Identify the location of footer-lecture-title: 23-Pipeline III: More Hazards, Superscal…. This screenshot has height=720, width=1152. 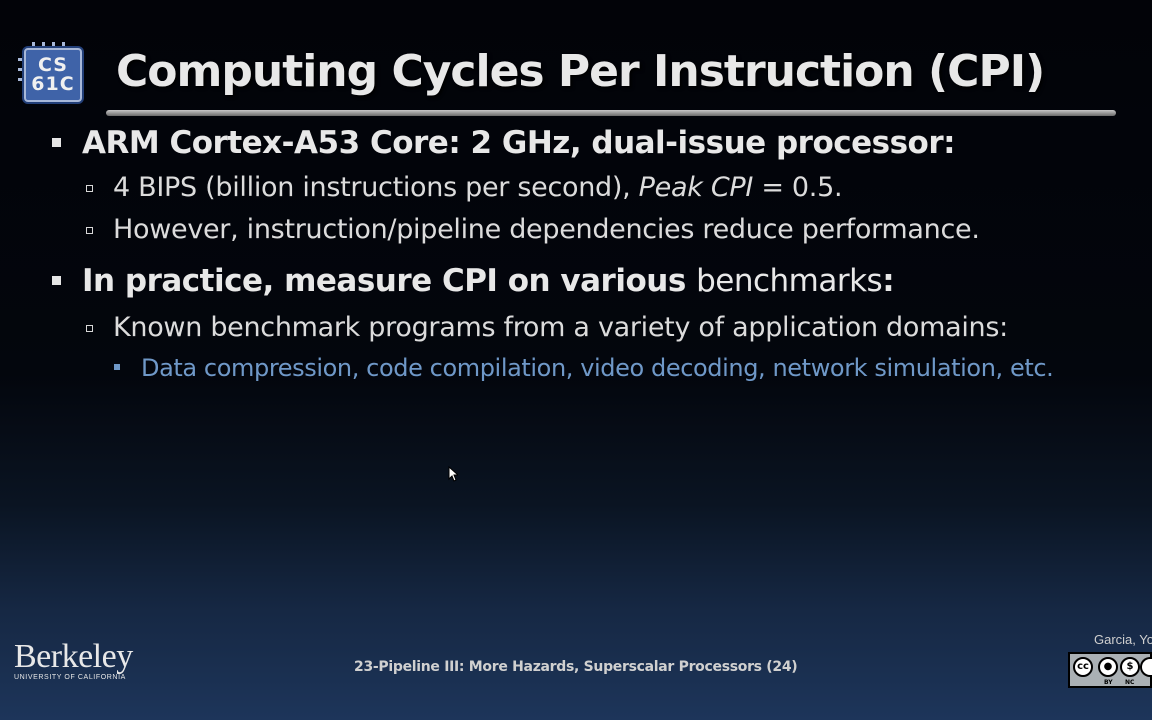
(576, 667).